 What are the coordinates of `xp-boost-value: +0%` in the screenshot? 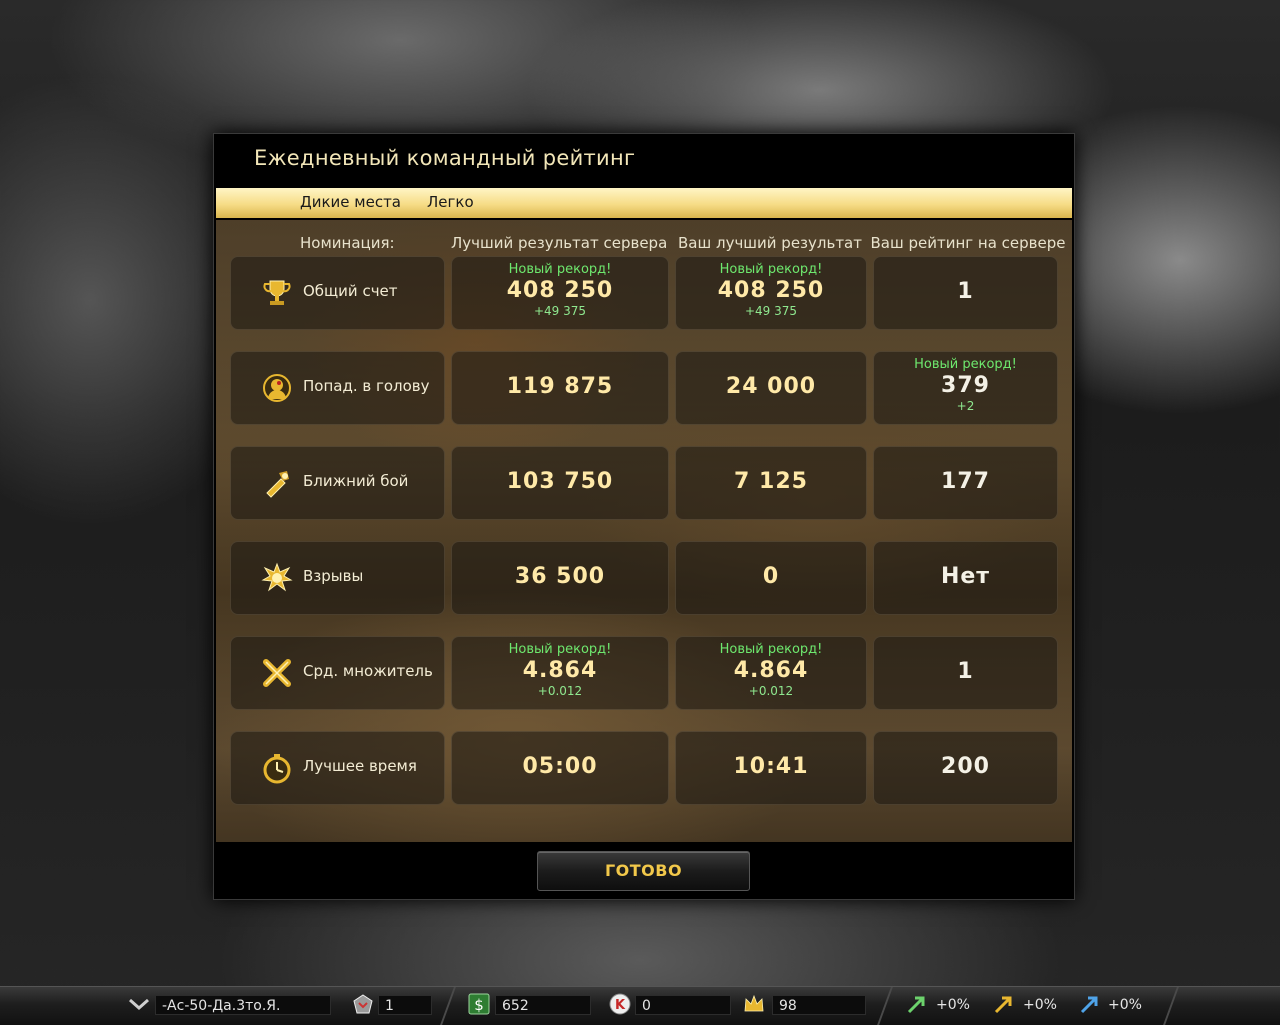 It's located at (953, 1005).